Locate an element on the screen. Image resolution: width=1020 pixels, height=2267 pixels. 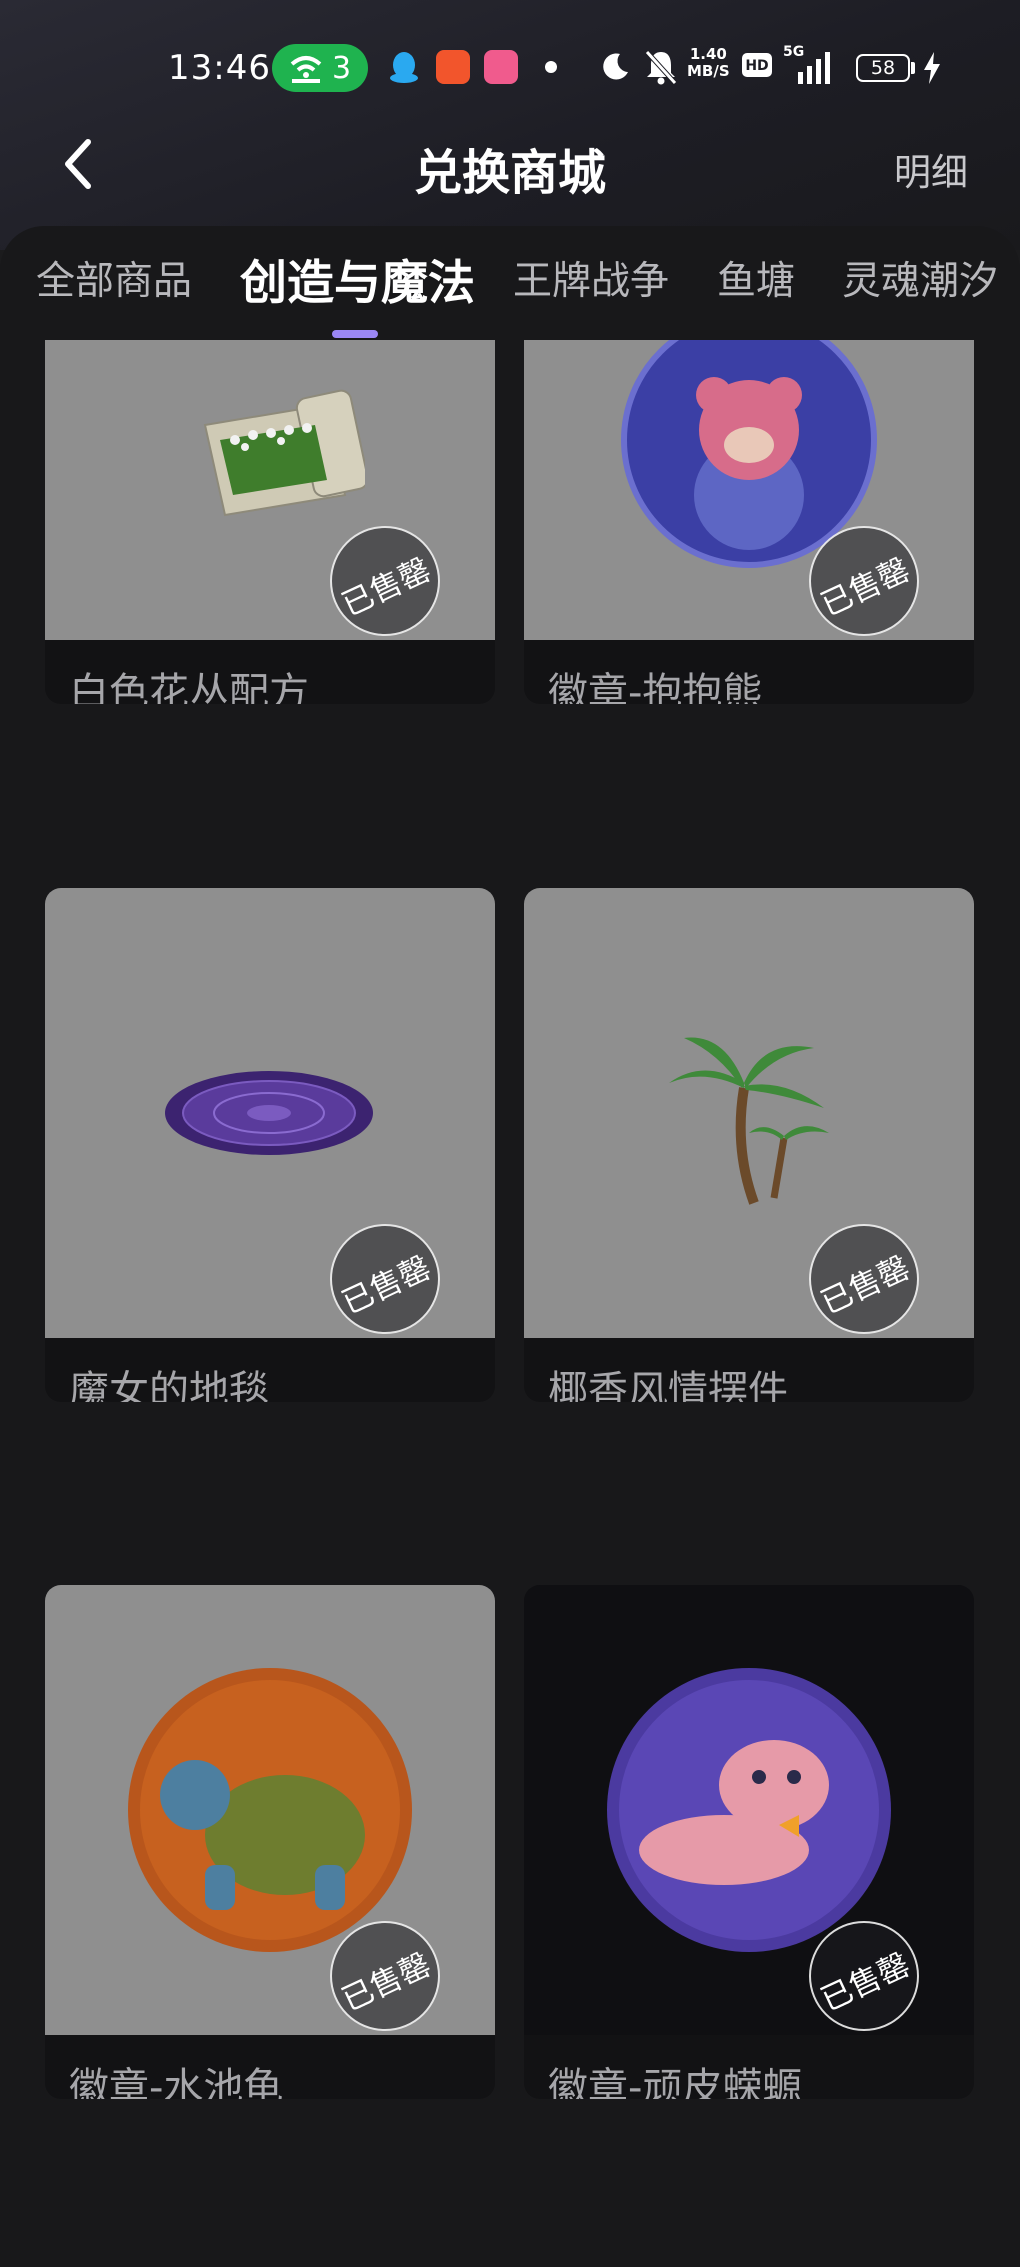
tab-fish-pond: 鱼塘 is located at coordinates (756, 278).